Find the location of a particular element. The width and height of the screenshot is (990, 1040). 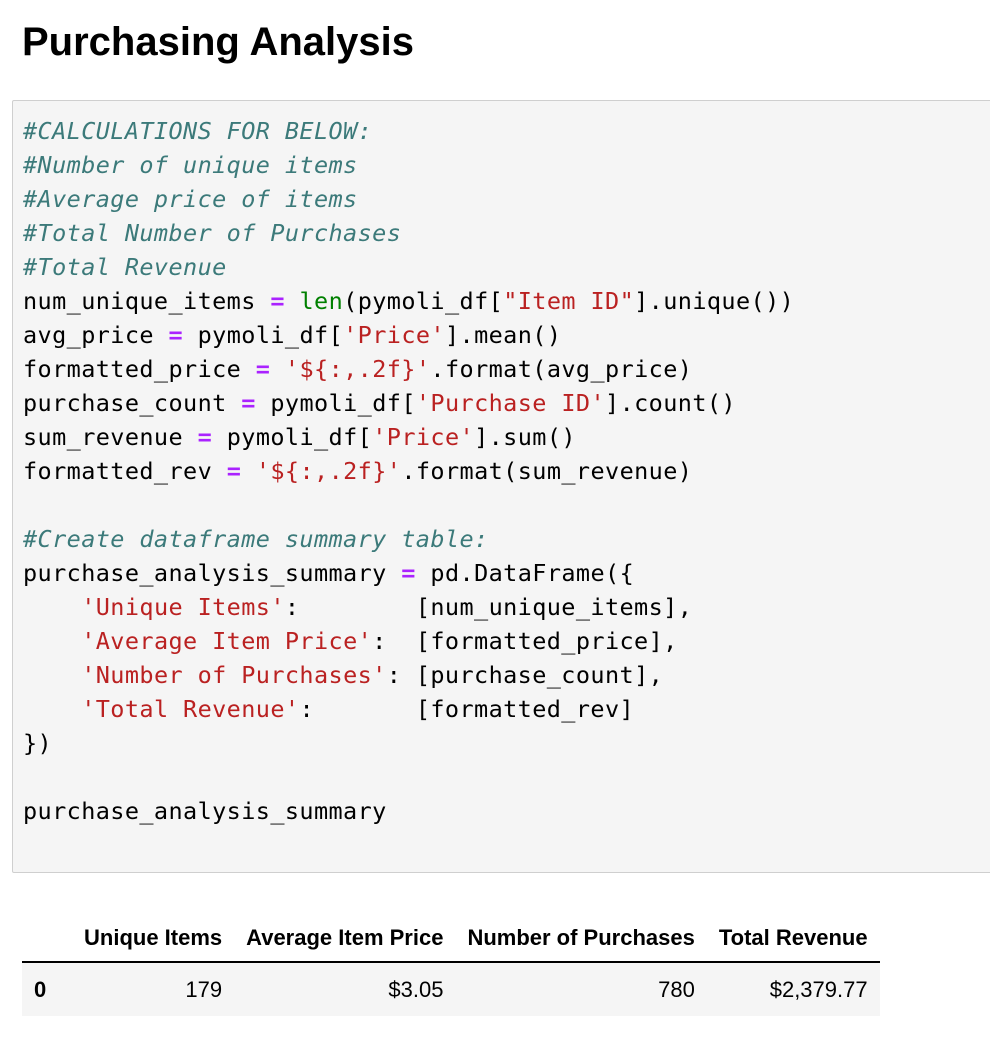

code-line: #Number of unique items is located at coordinates (190, 165).